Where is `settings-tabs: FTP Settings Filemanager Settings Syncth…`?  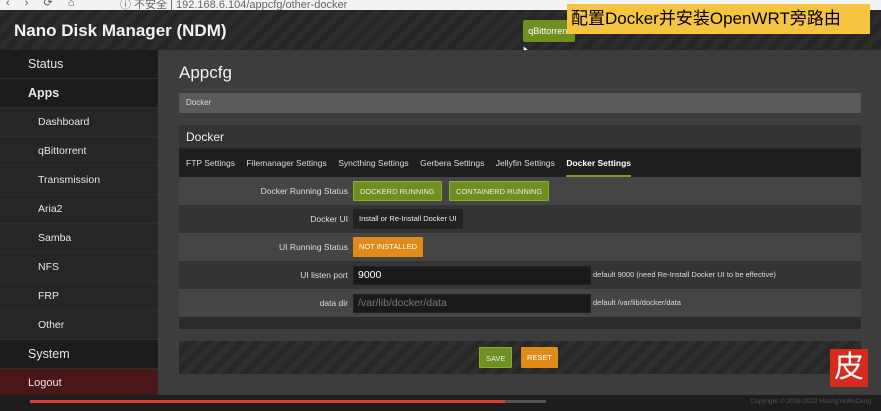
settings-tabs: FTP Settings Filemanager Settings Syncth… is located at coordinates (520, 163).